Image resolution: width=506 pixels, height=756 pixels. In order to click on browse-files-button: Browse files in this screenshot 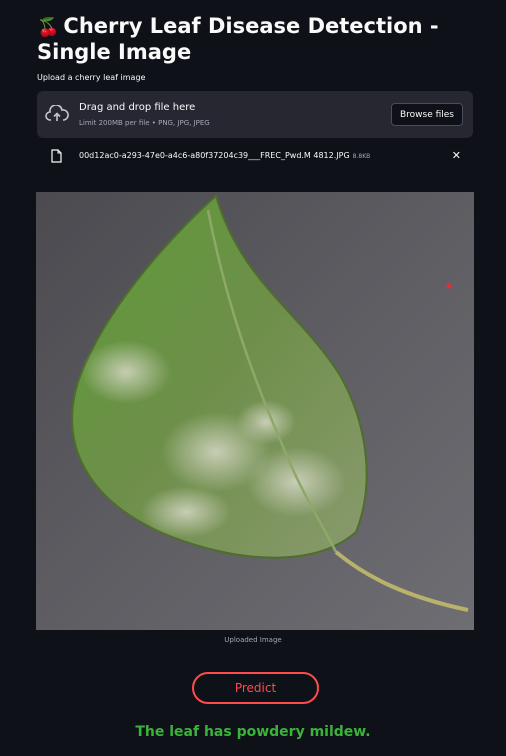, I will do `click(426, 114)`.